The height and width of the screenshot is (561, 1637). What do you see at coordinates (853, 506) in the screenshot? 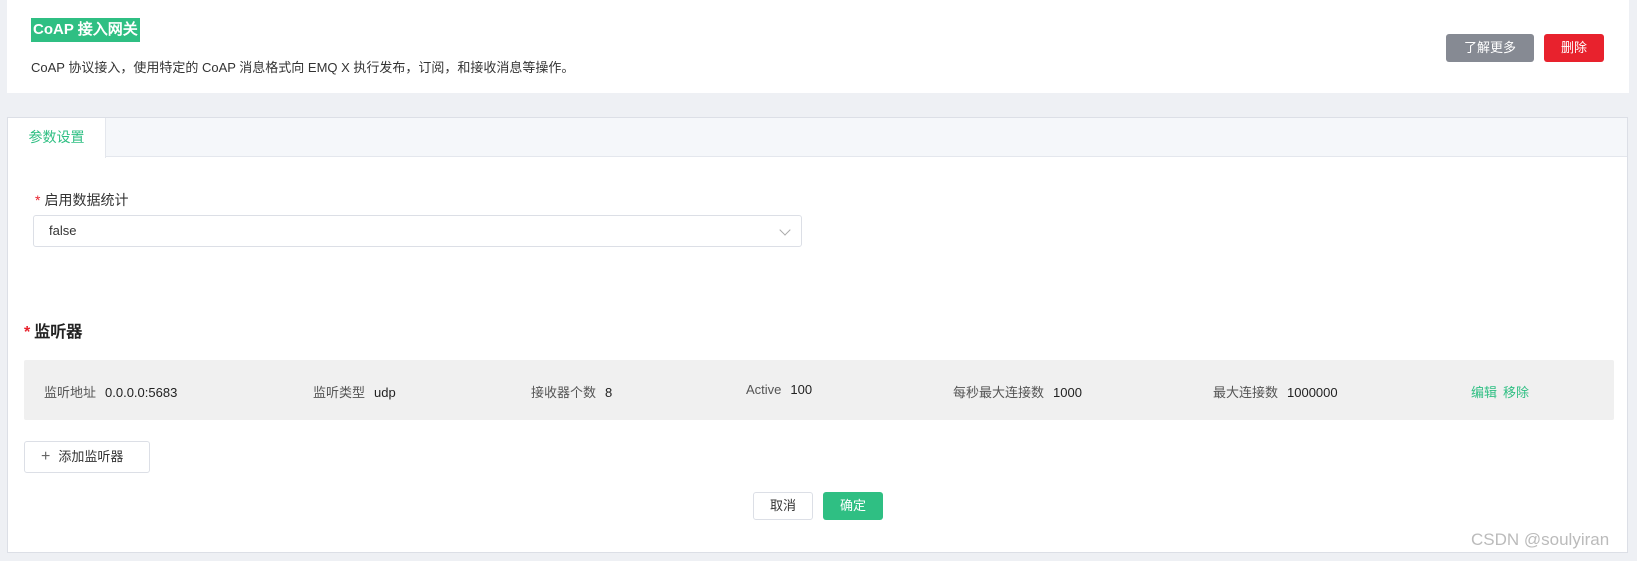
I see `confirm-button: 确定` at bounding box center [853, 506].